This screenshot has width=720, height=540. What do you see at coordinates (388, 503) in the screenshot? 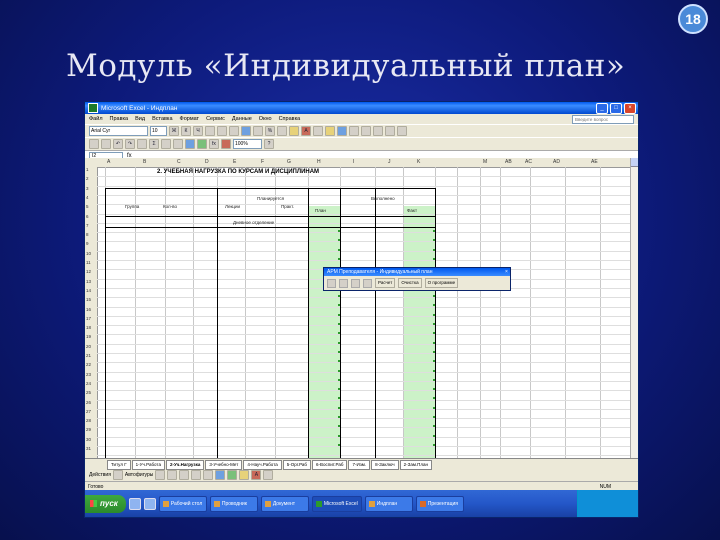
I see `taskbar-item: Индплан` at bounding box center [388, 503].